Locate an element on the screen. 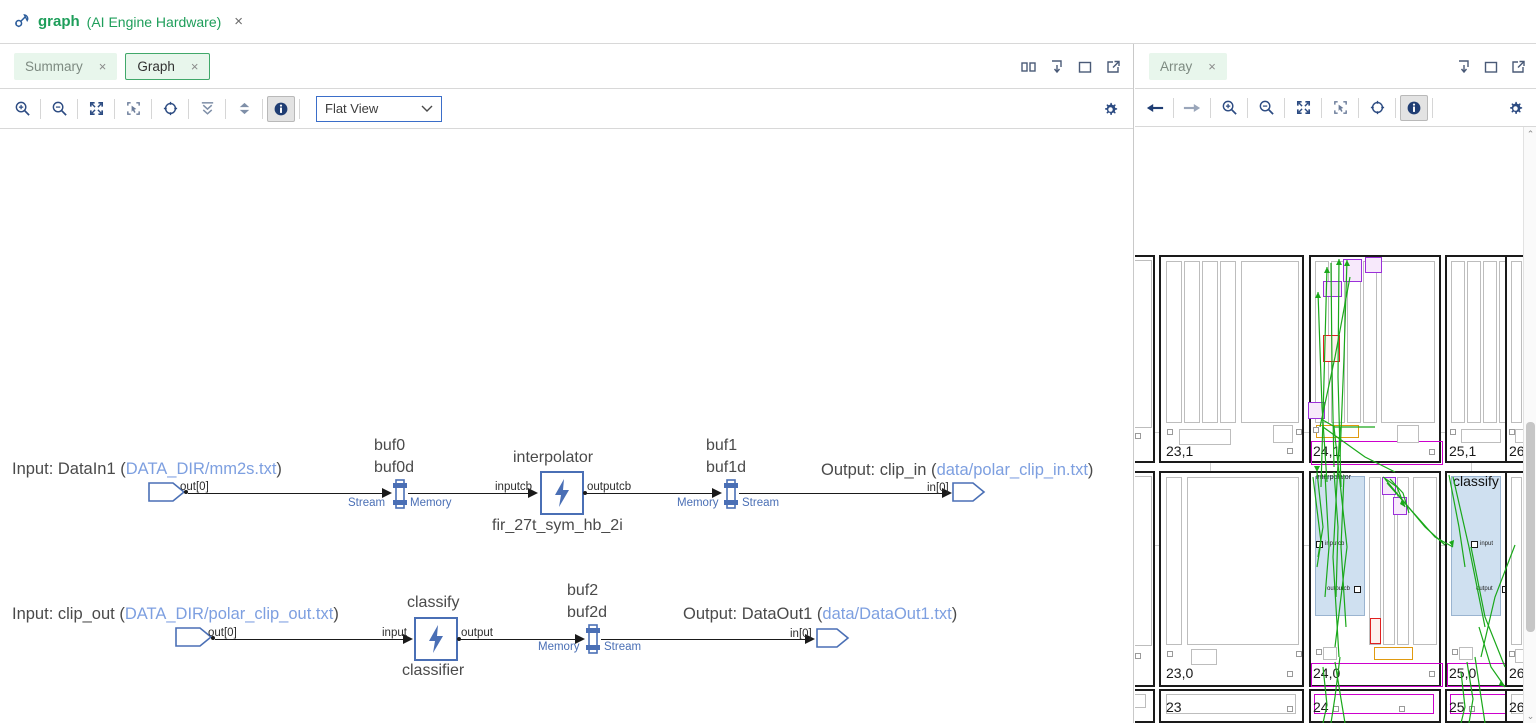 The height and width of the screenshot is (723, 1536). tab-summary: Summary × is located at coordinates (66, 66).